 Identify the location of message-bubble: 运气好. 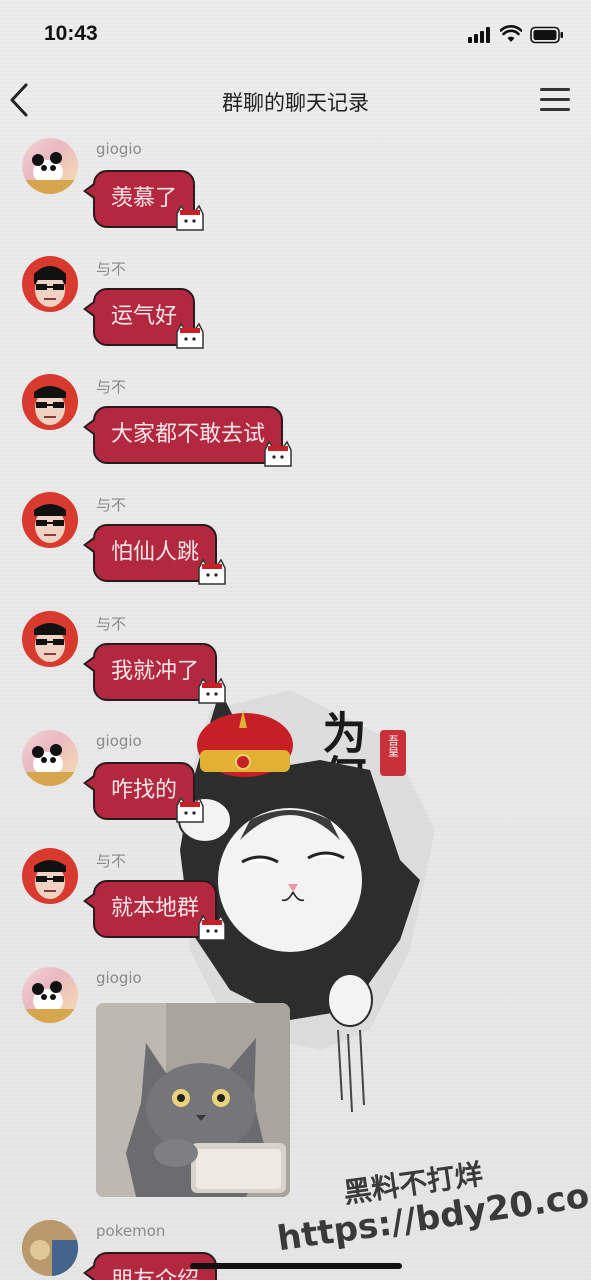
(143, 318).